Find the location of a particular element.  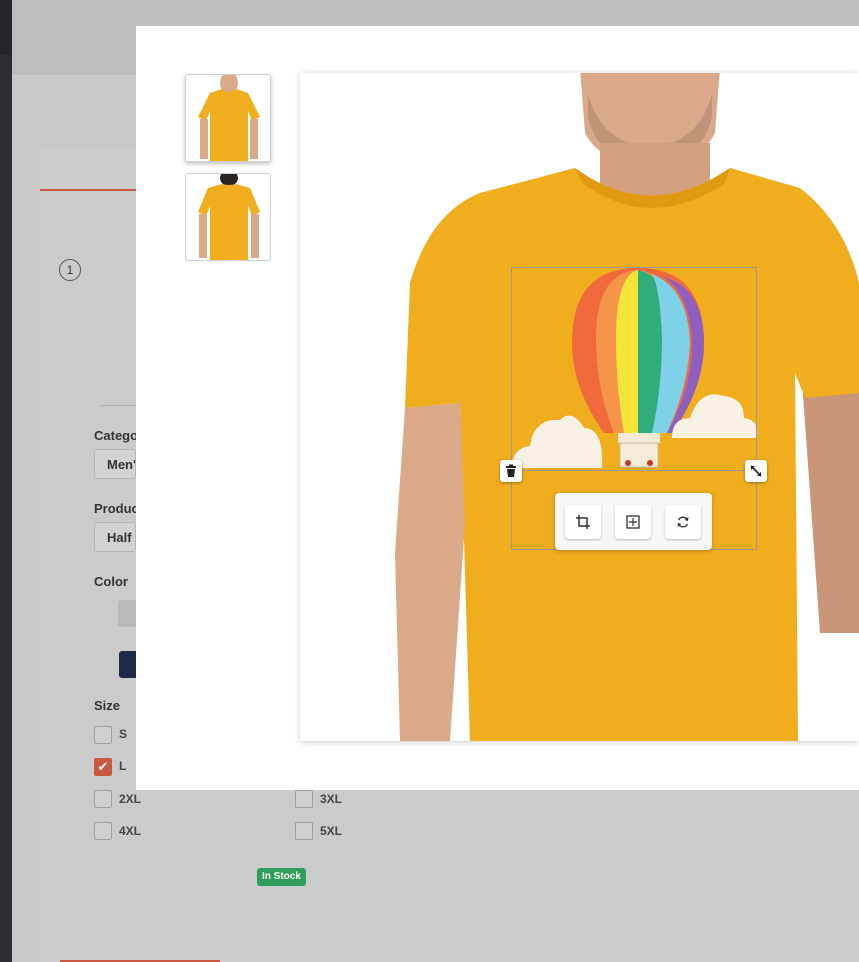

size-option-label: 2XL is located at coordinates (130, 799).